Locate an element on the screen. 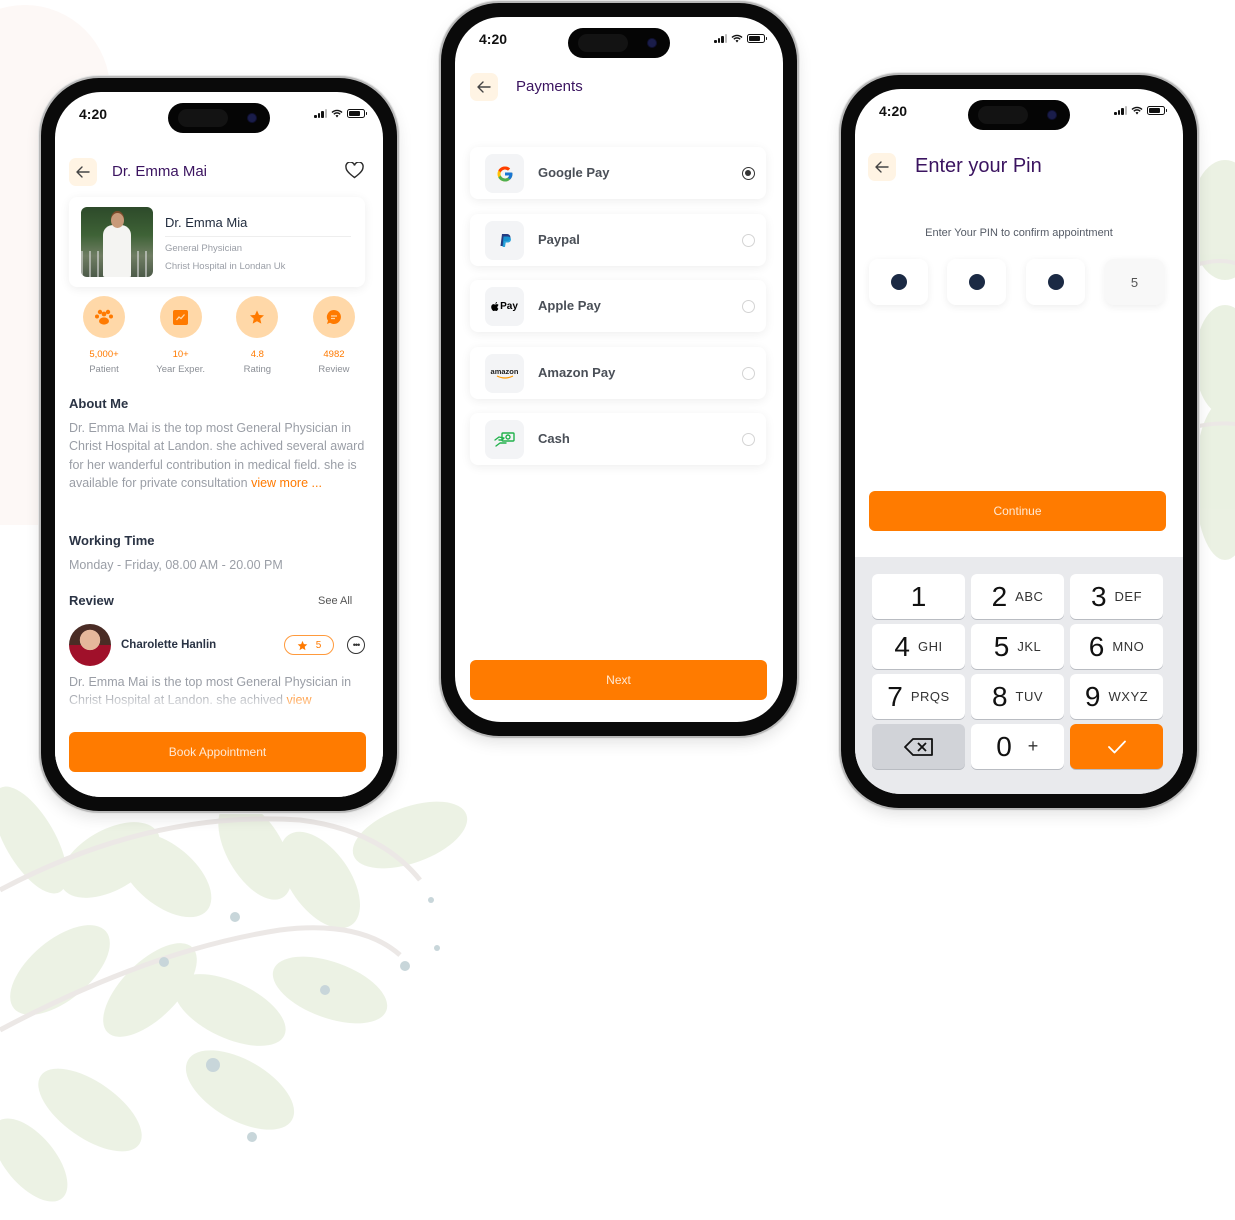 This screenshot has height=1220, width=1235. key-1: 1 is located at coordinates (918, 596).